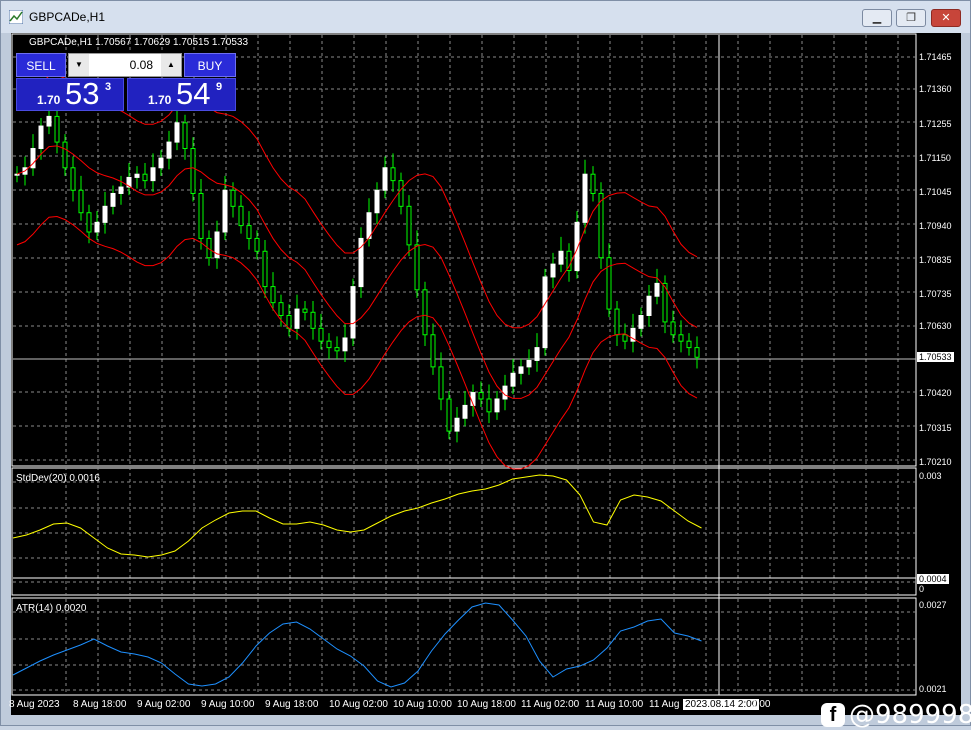 Image resolution: width=971 pixels, height=730 pixels. Describe the element at coordinates (49, 100) in the screenshot. I see `sell-price-prefix: 1.70` at that location.